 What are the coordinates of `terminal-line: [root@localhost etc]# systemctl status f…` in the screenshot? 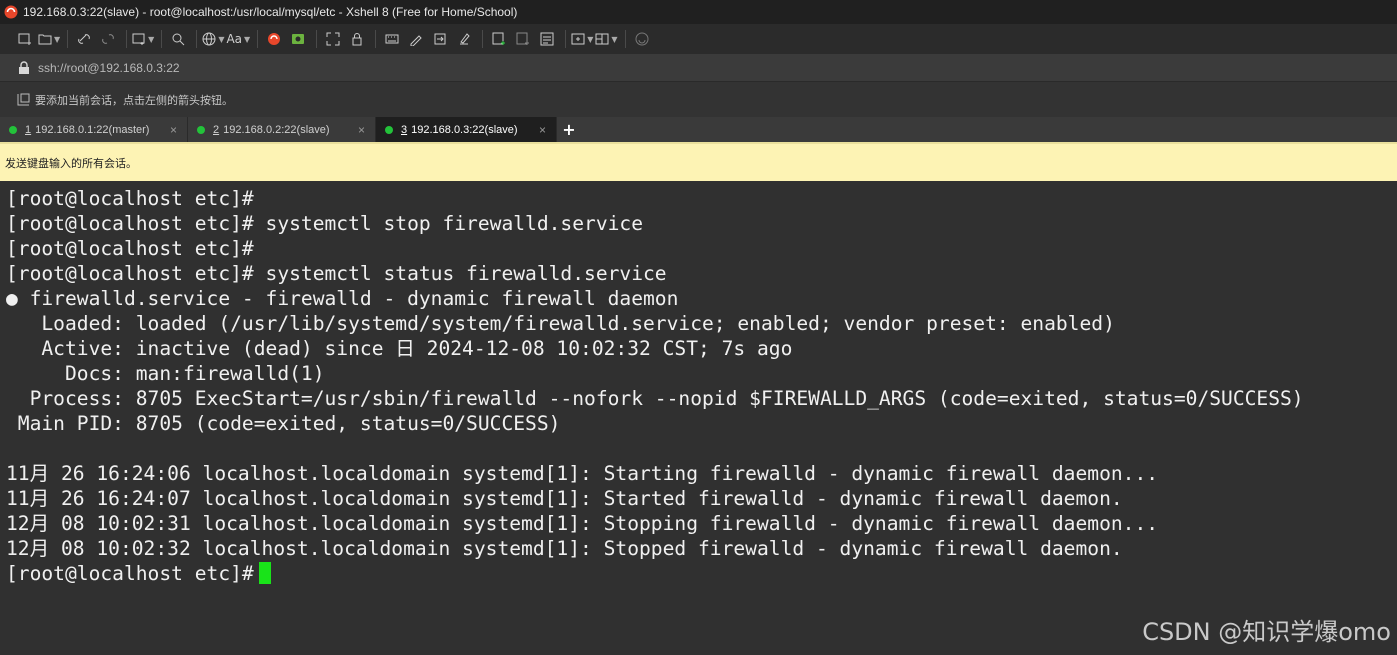 It's located at (336, 273).